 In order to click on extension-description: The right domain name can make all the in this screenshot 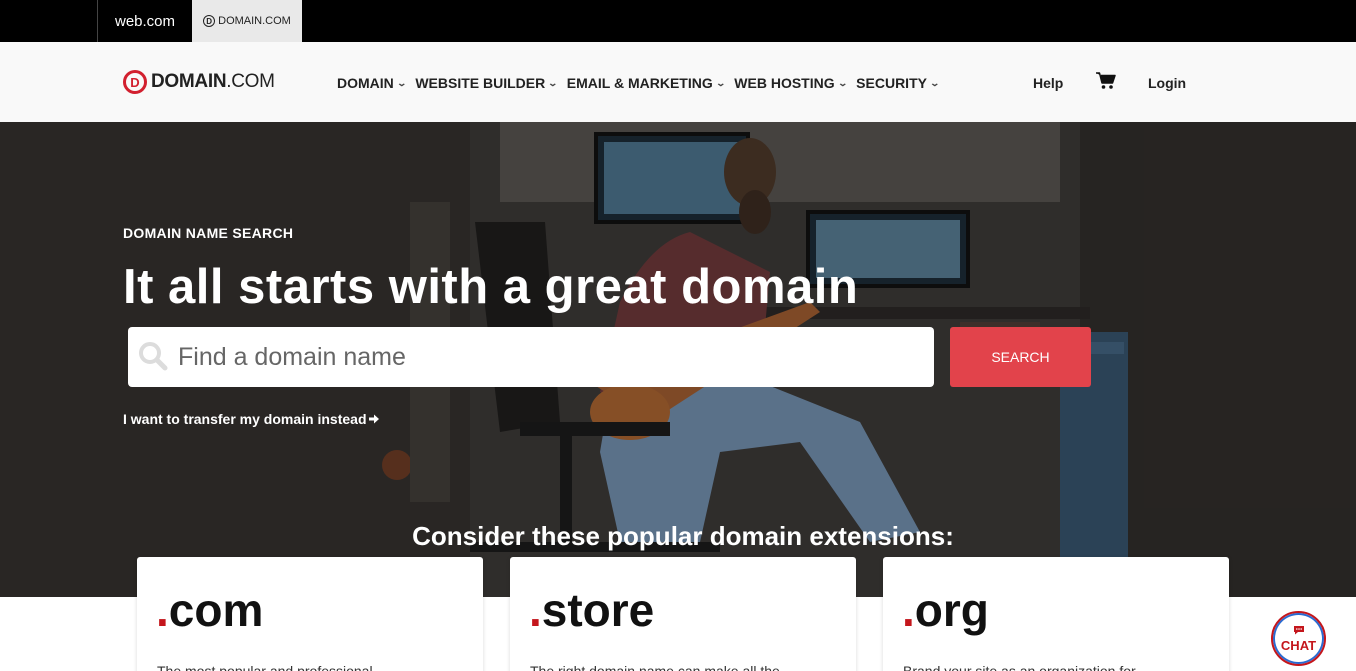, I will do `click(655, 667)`.